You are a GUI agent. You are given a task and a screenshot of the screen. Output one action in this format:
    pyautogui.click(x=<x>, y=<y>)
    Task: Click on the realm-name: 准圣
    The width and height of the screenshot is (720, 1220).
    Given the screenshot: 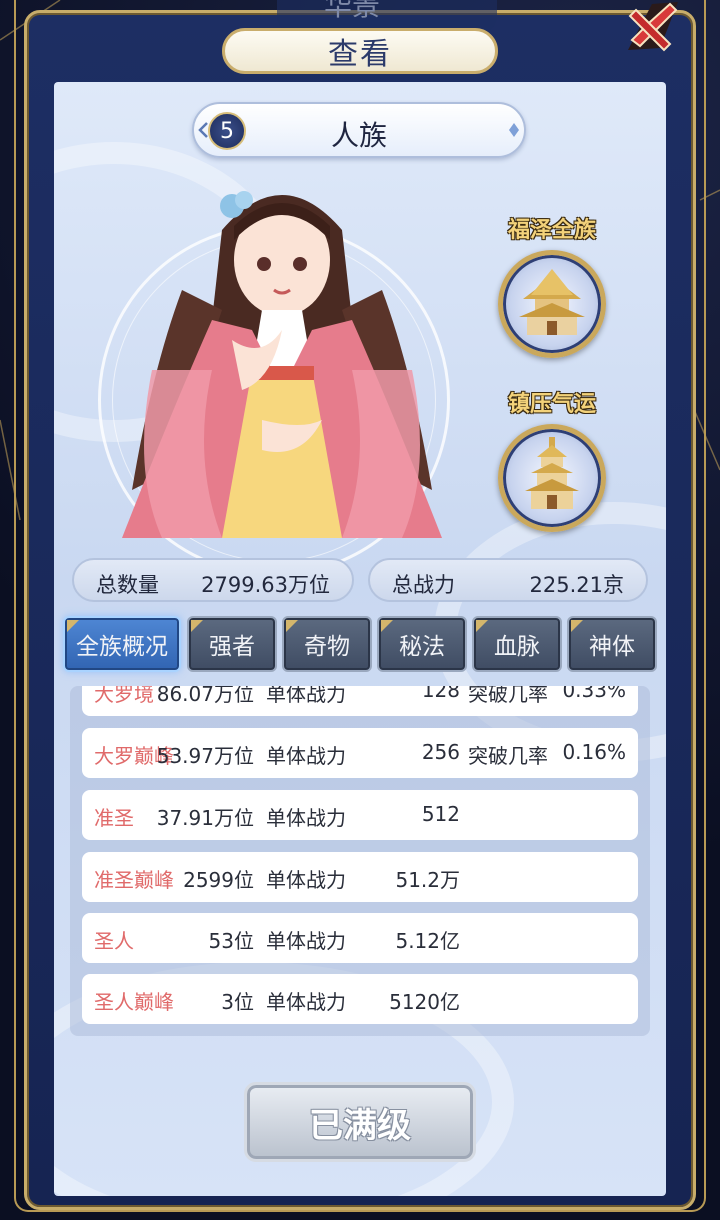 What is the action you would take?
    pyautogui.click(x=114, y=818)
    